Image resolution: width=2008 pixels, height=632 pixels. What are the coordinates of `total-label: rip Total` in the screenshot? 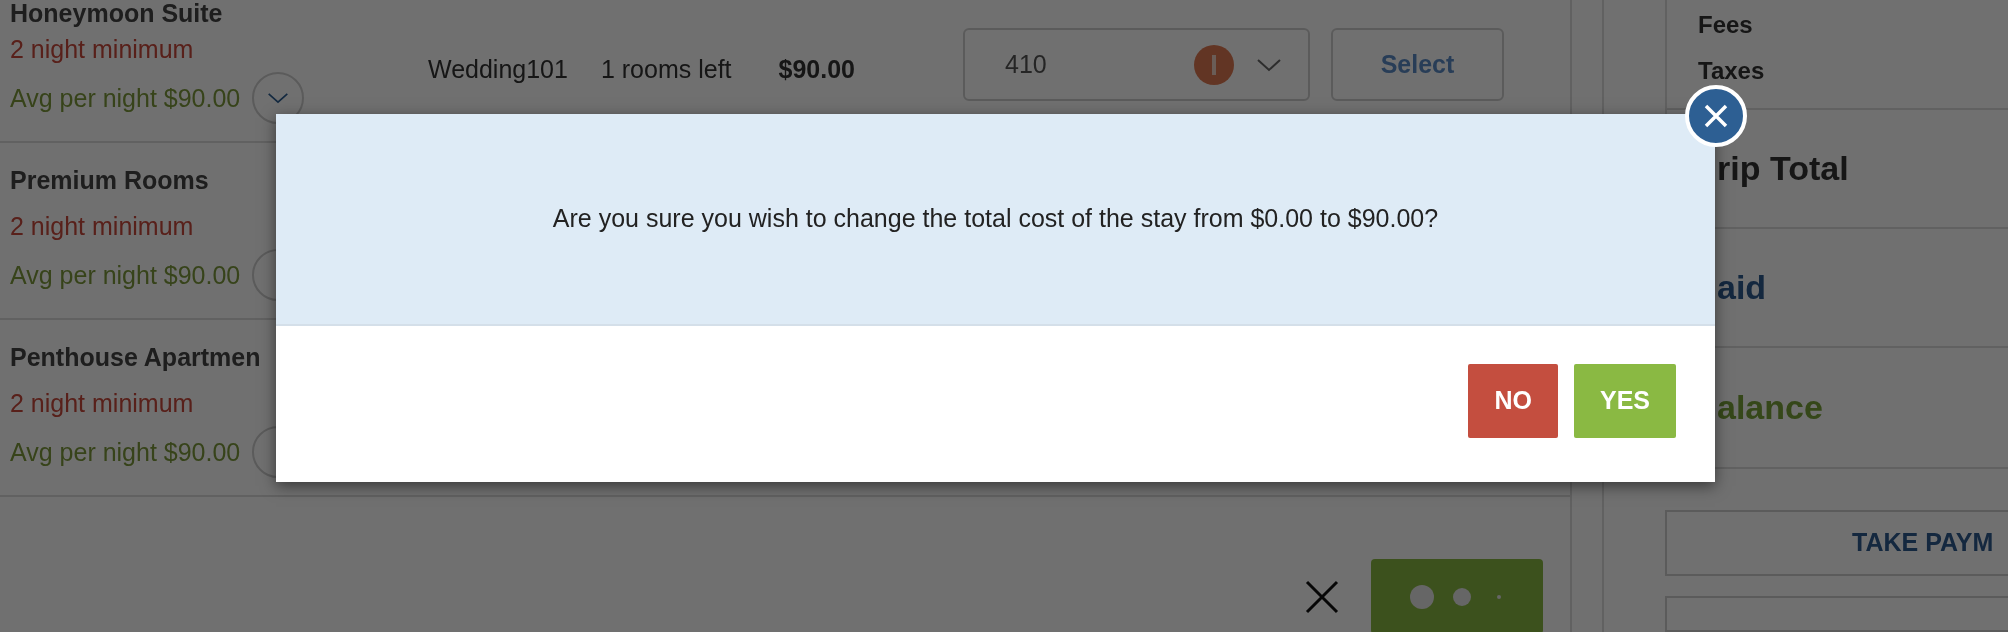 It's located at (1783, 168).